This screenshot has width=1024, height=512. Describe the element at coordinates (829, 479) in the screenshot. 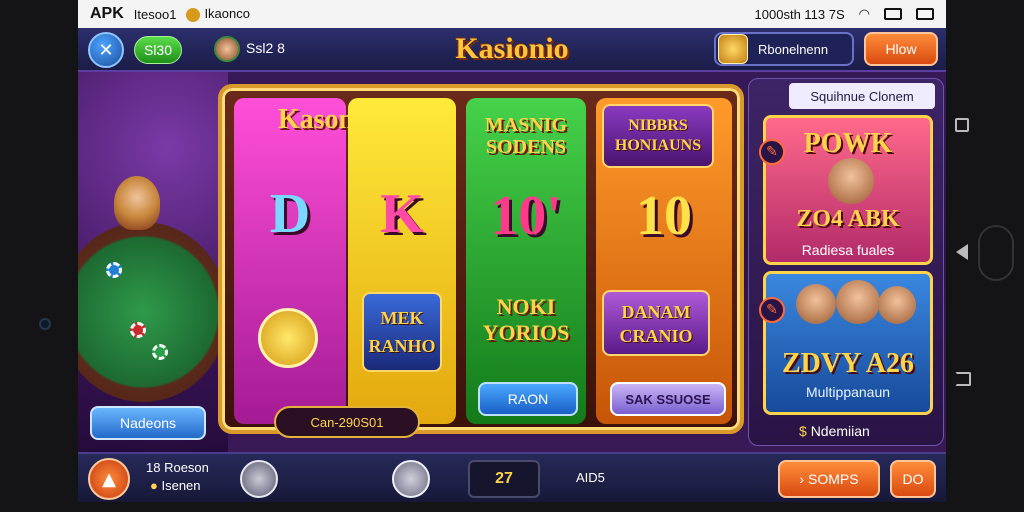

I see `bottom-orange-button: › SOMPS` at that location.